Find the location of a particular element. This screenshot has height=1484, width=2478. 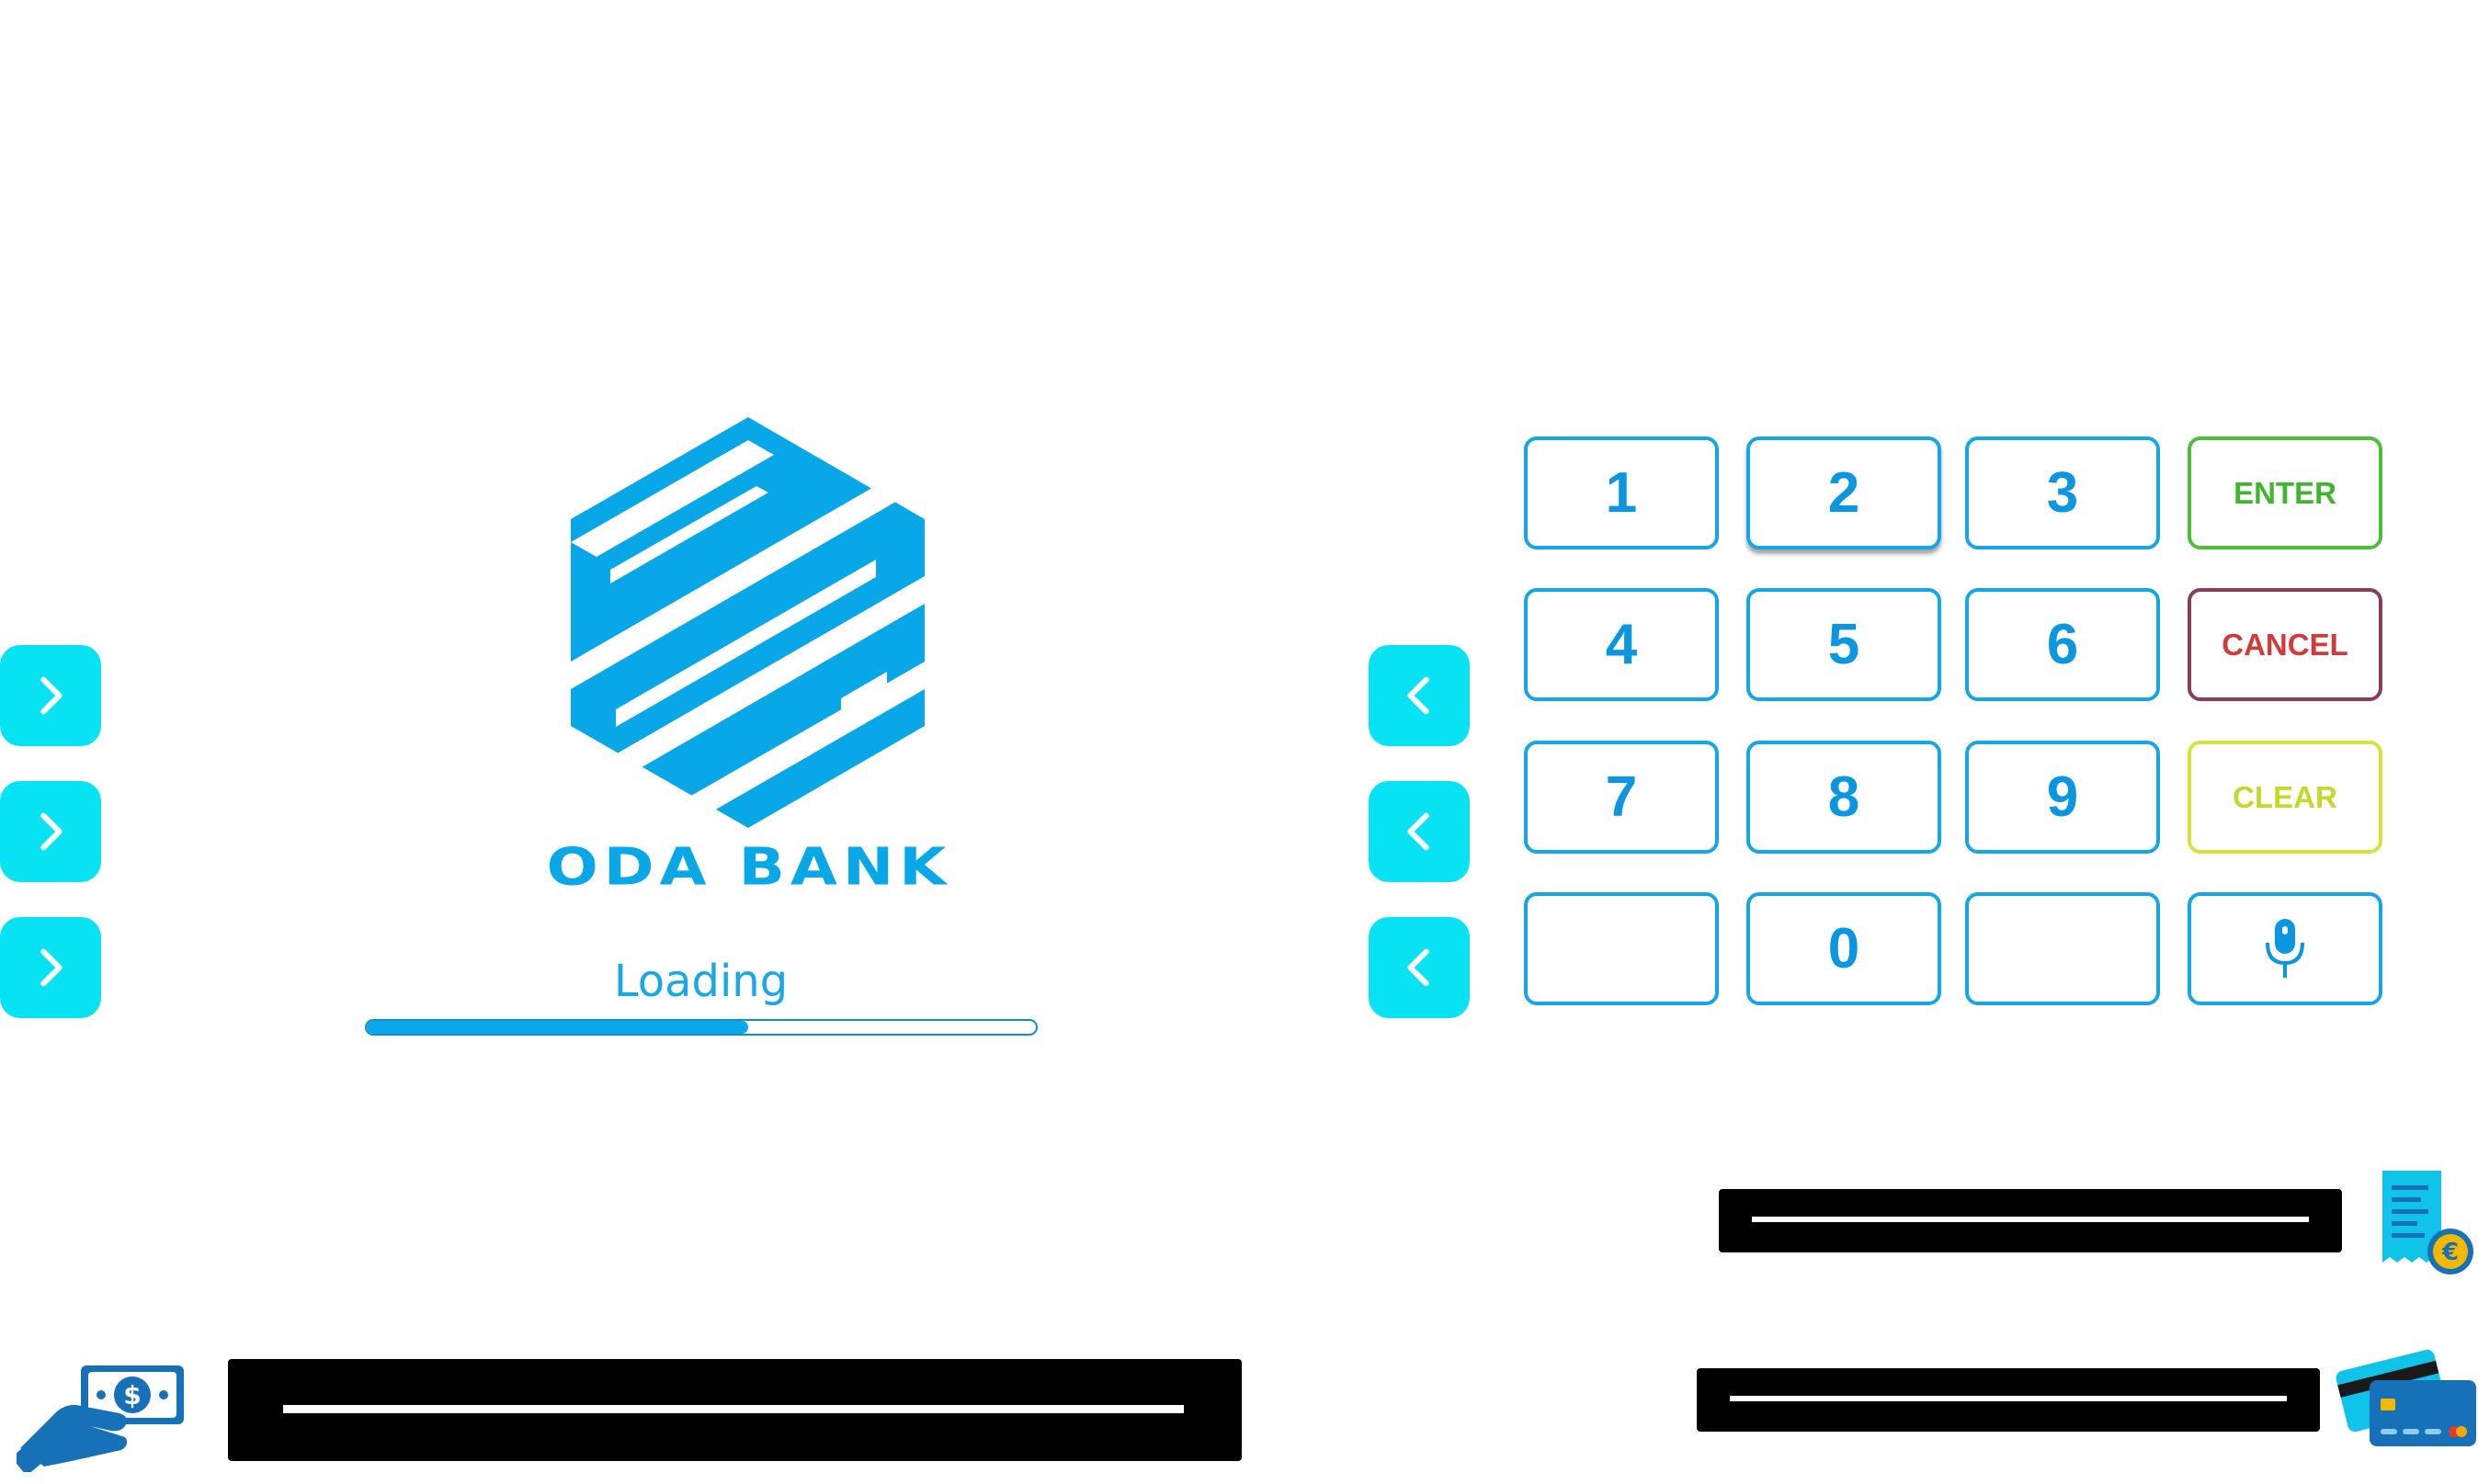

key-7: 7 is located at coordinates (1621, 797).